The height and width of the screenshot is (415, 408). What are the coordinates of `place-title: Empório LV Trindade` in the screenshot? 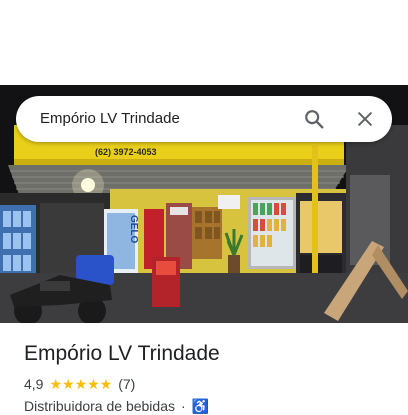 It's located at (122, 353).